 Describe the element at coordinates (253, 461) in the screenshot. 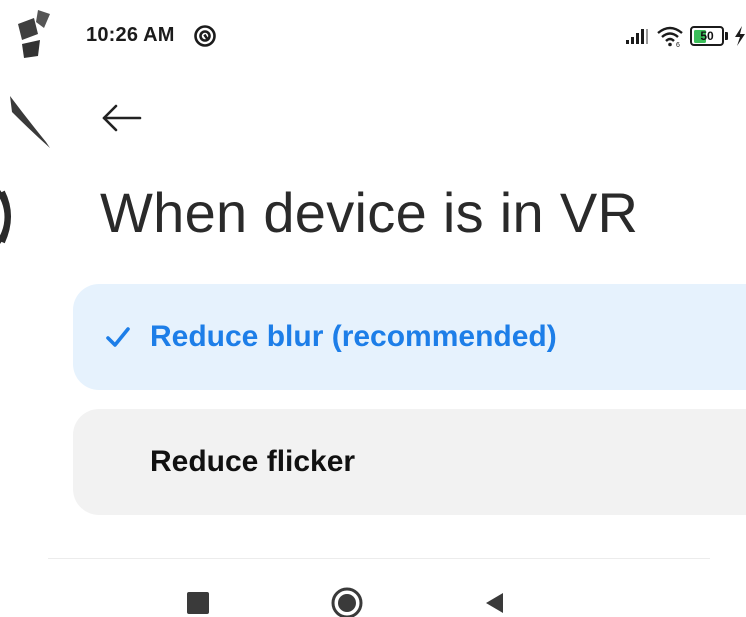

I see `option-label: Reduce flicker` at that location.